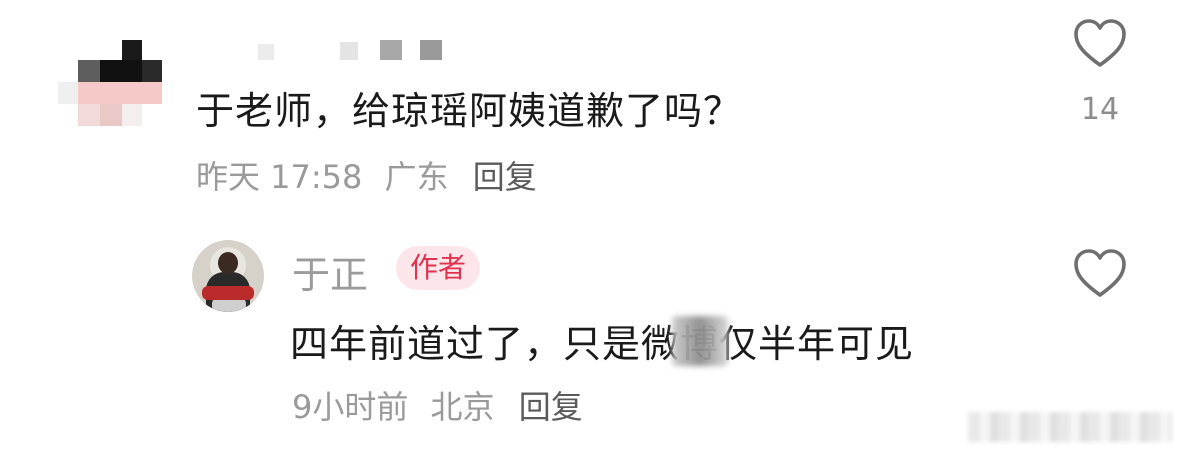 This screenshot has height=455, width=1179. I want to click on username-blurred, so click(358, 51).